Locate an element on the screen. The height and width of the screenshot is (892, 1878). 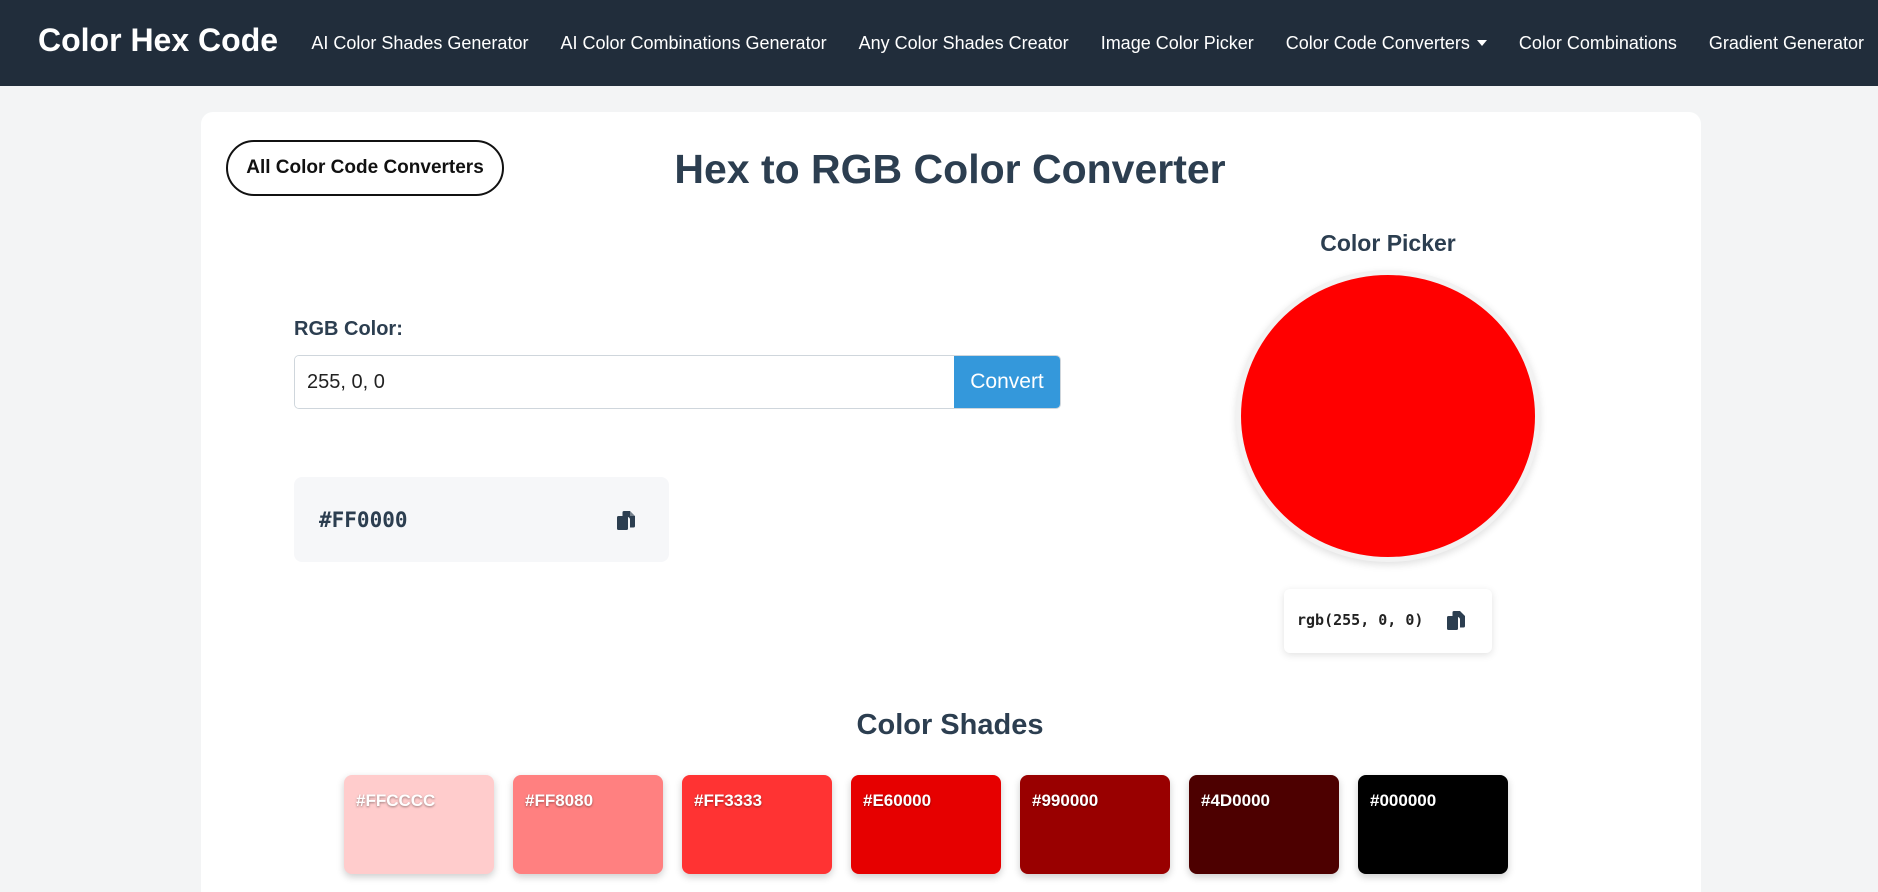
color-shade-hex: #FF8080 is located at coordinates (559, 800).